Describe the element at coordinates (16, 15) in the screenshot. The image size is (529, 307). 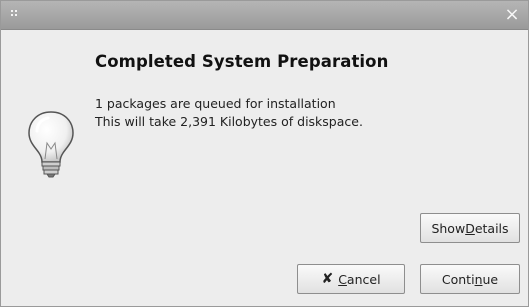
I see `grip-icon` at that location.